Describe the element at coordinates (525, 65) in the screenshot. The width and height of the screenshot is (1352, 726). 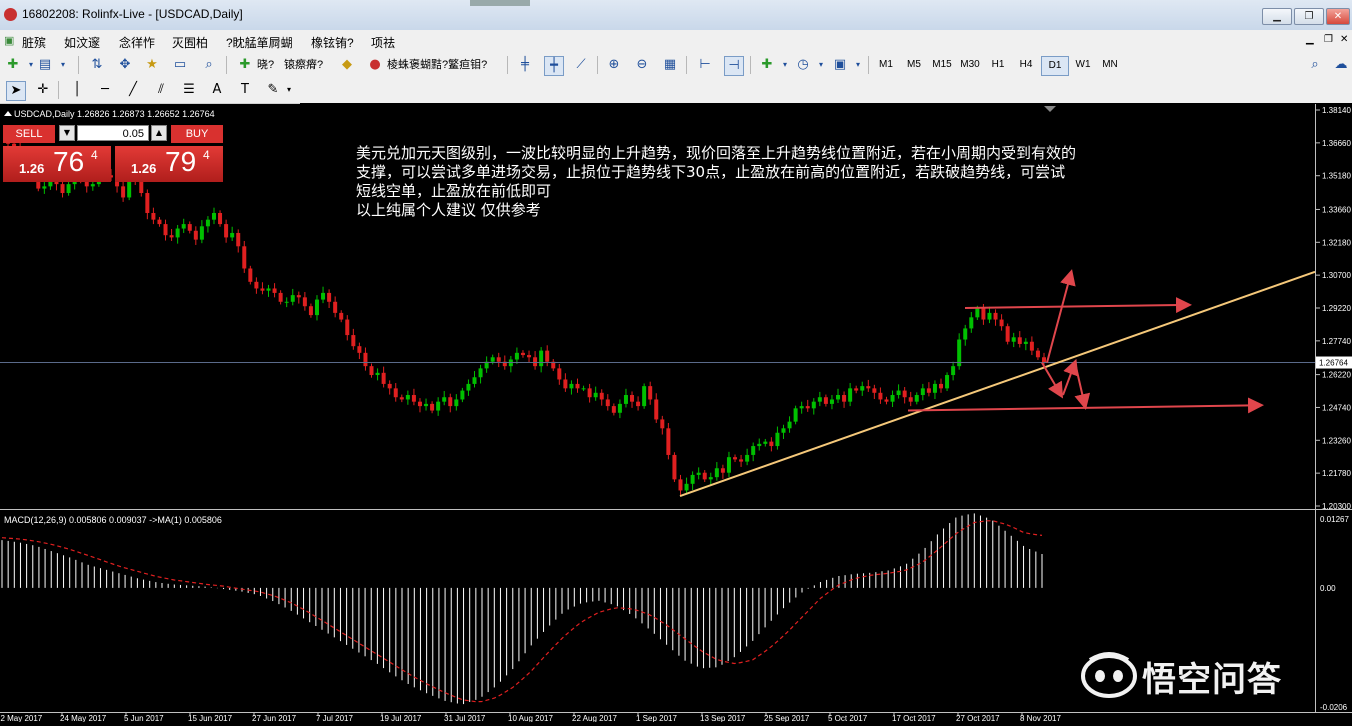
I see `bar-chart-icon: ╪` at that location.